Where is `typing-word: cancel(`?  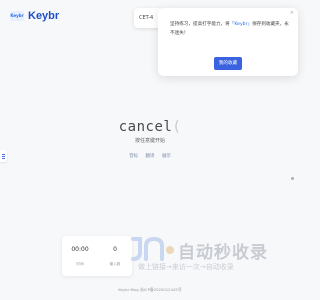 typing-word: cancel( is located at coordinates (150, 127).